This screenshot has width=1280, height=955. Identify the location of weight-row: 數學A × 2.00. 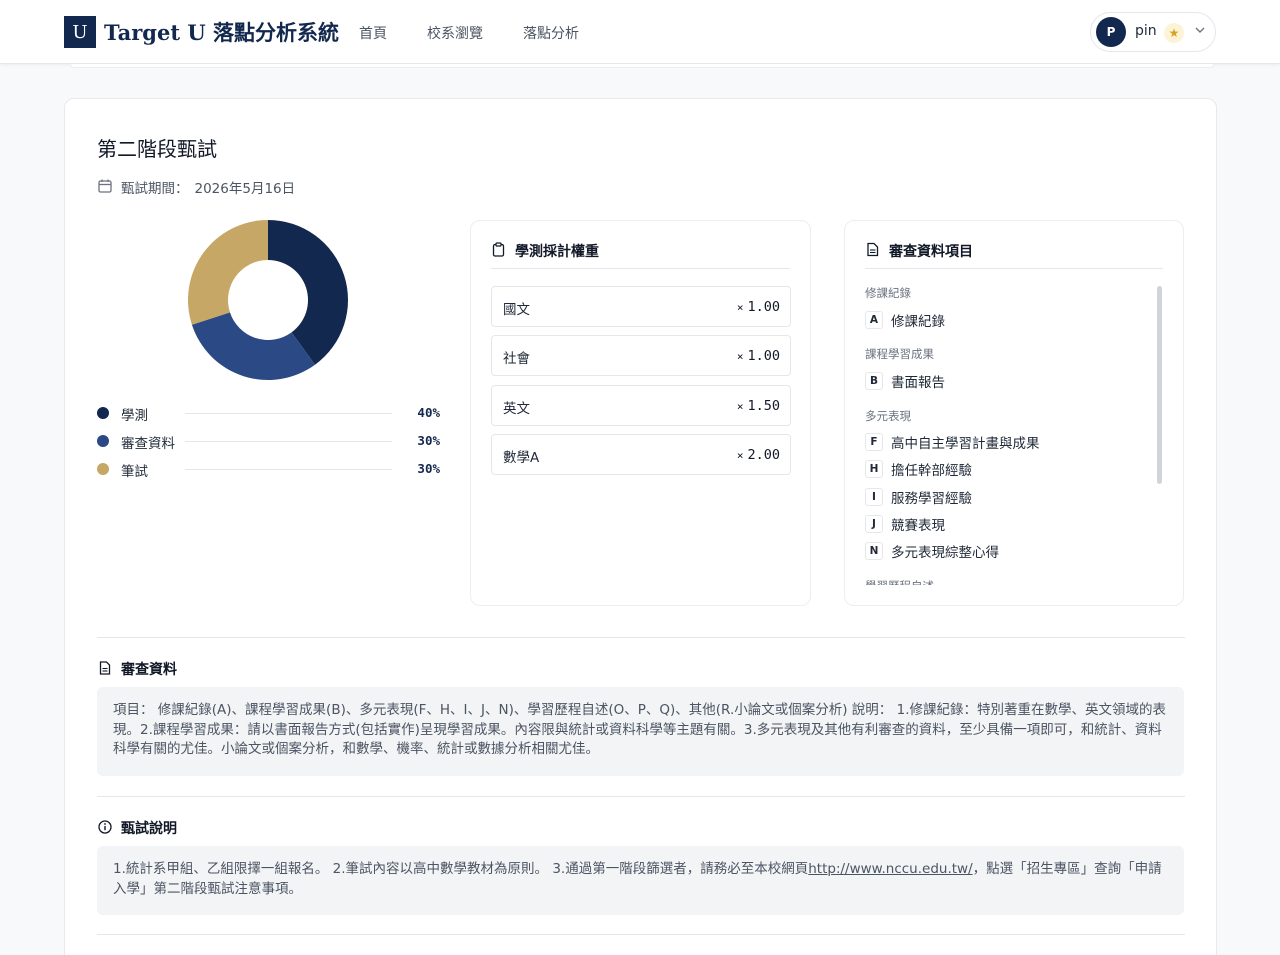
(641, 454).